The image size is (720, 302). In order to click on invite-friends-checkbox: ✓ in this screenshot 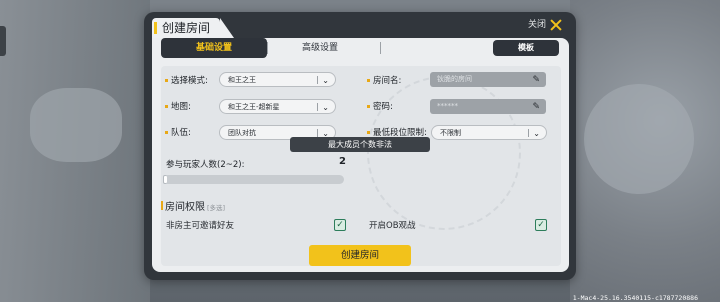, I will do `click(340, 225)`.